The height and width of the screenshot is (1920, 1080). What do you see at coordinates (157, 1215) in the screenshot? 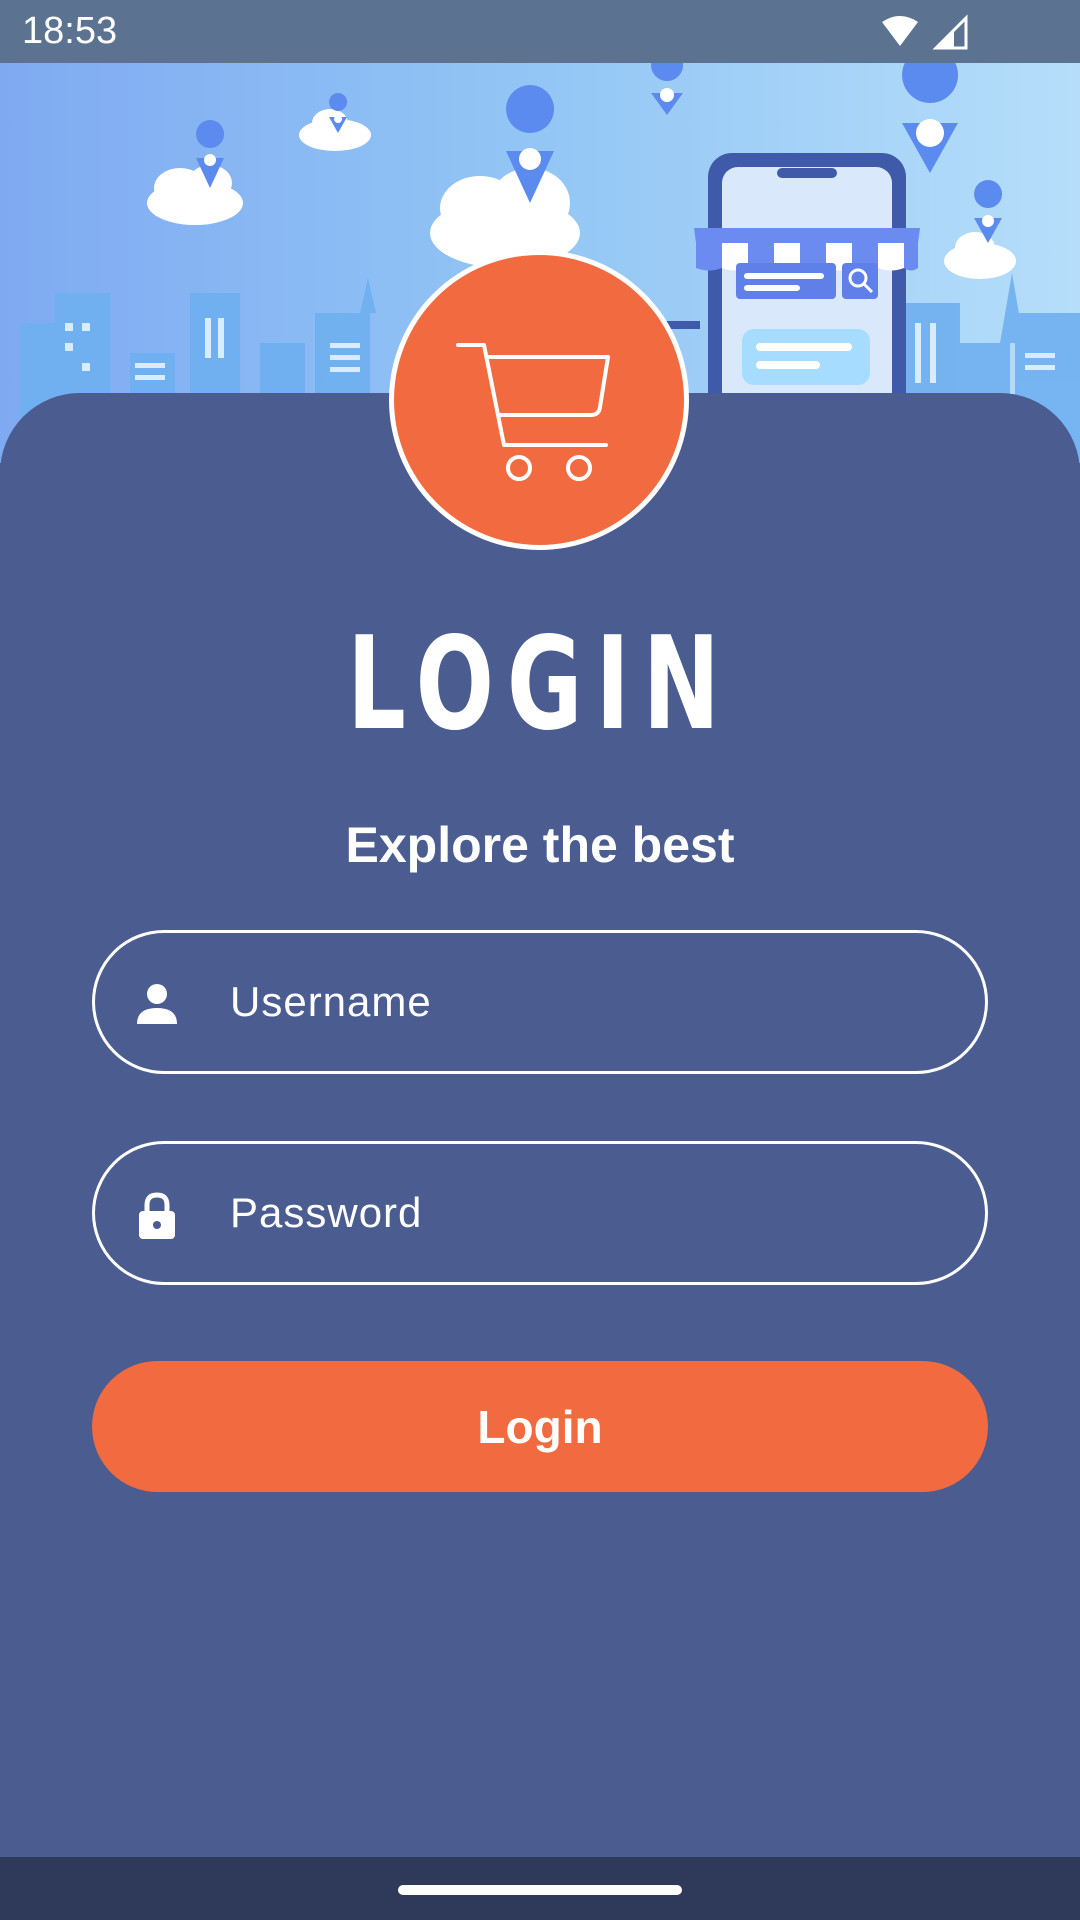
I see `lock-icon` at bounding box center [157, 1215].